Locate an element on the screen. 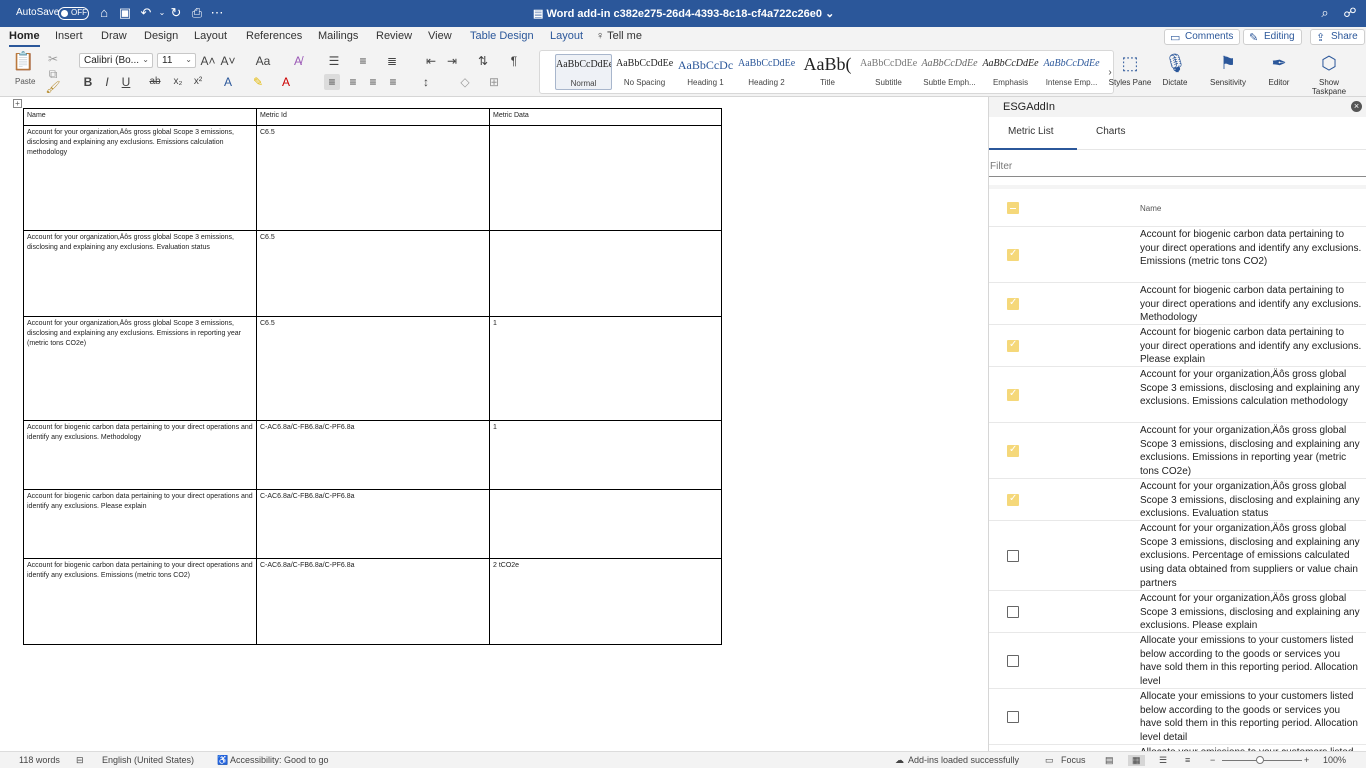 This screenshot has height=768, width=1366. tab-metric-list: Metric List is located at coordinates (1031, 131).